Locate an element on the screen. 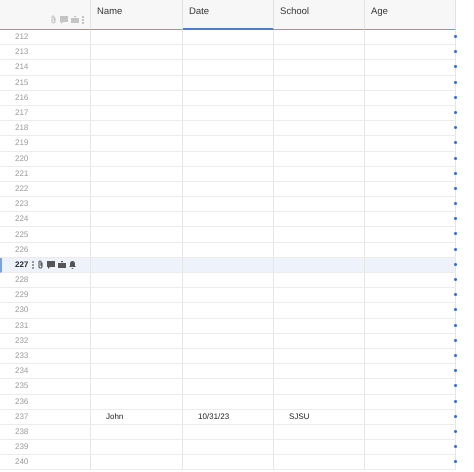  column-header: Name is located at coordinates (137, 15).